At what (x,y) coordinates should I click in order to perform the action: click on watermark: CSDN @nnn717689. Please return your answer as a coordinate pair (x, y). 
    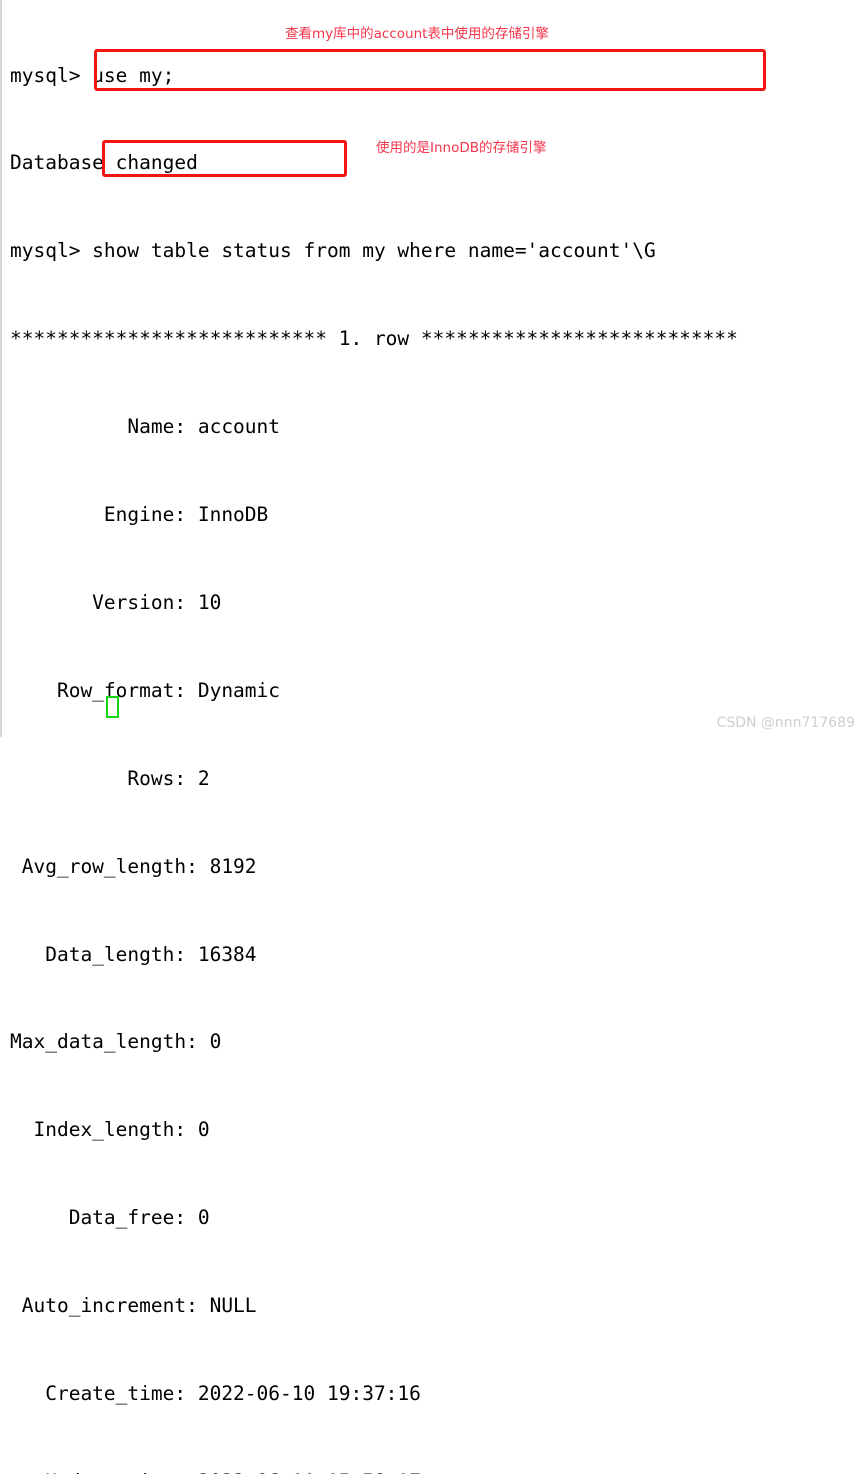
    Looking at the image, I should click on (785, 723).